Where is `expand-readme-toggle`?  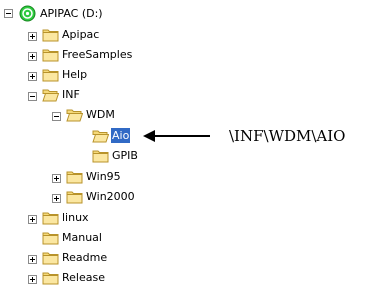 expand-readme-toggle is located at coordinates (32, 259).